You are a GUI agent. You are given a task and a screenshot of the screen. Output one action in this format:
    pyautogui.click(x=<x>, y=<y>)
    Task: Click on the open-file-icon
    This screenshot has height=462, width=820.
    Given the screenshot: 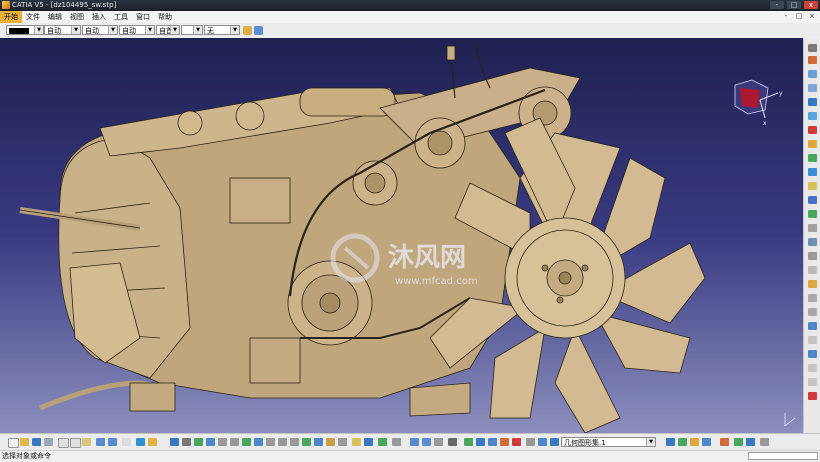 What is the action you would take?
    pyautogui.click(x=24, y=442)
    